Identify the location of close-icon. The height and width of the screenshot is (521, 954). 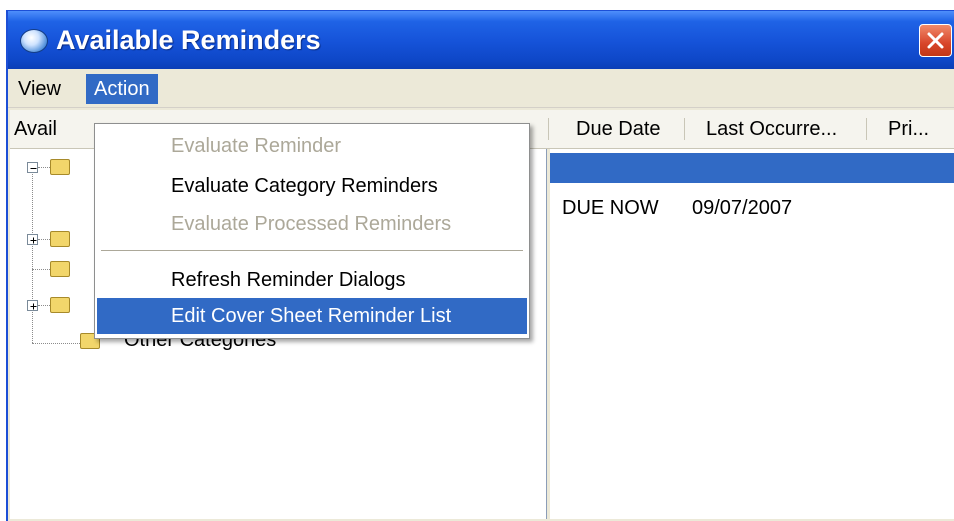
(935, 40).